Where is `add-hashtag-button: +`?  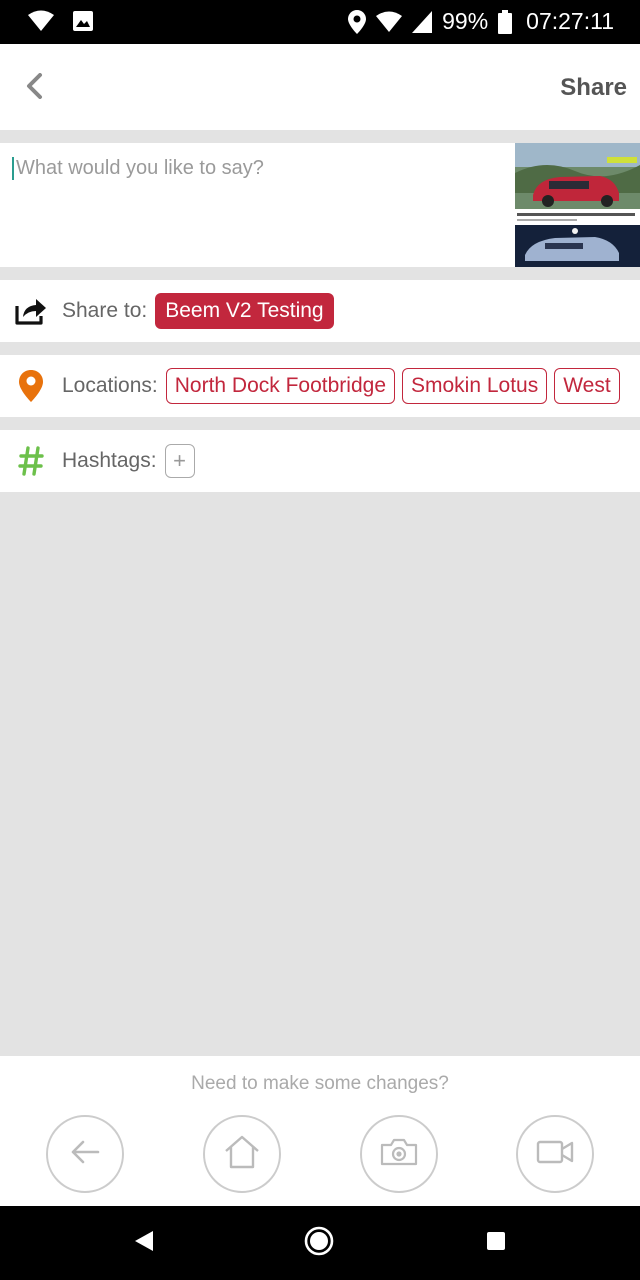 add-hashtag-button: + is located at coordinates (179, 461).